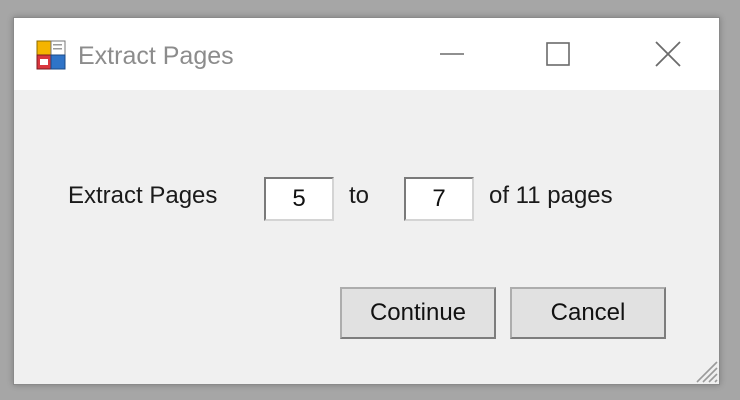 The image size is (740, 400). I want to click on to-page-input, so click(439, 199).